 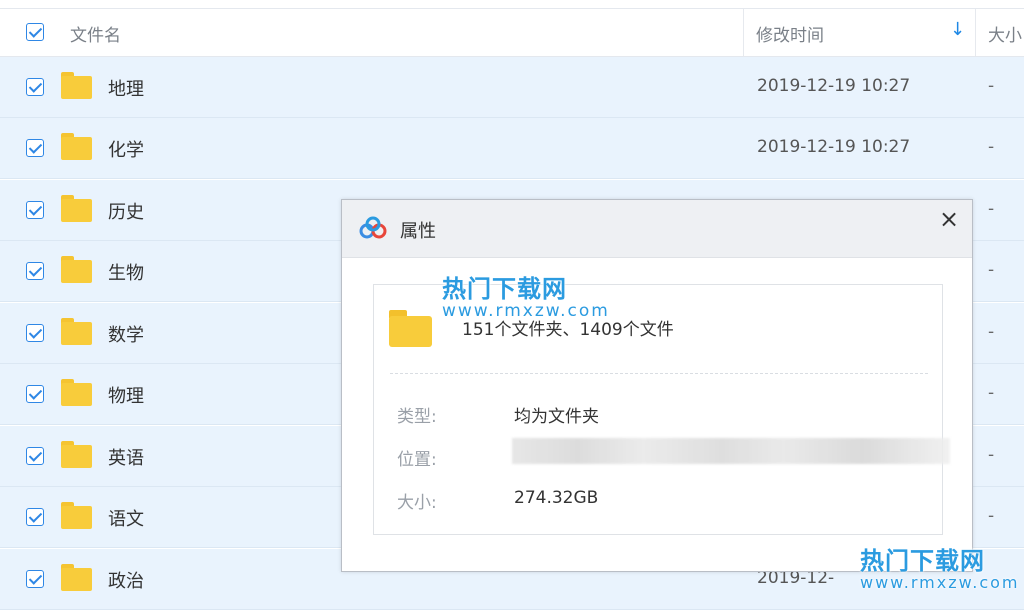 What do you see at coordinates (417, 417) in the screenshot?
I see `type-label: 类型:` at bounding box center [417, 417].